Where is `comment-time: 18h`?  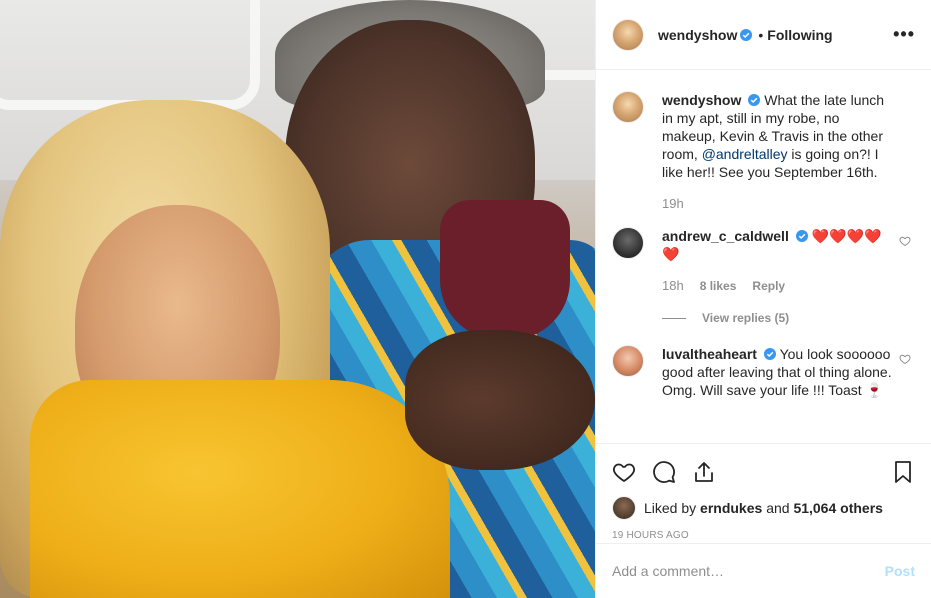 comment-time: 18h is located at coordinates (673, 286).